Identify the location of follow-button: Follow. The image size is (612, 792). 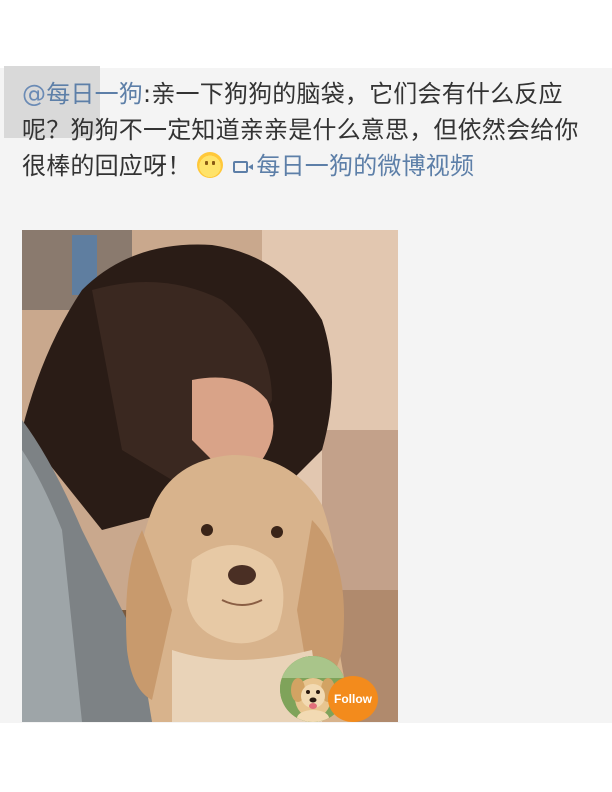
(353, 699).